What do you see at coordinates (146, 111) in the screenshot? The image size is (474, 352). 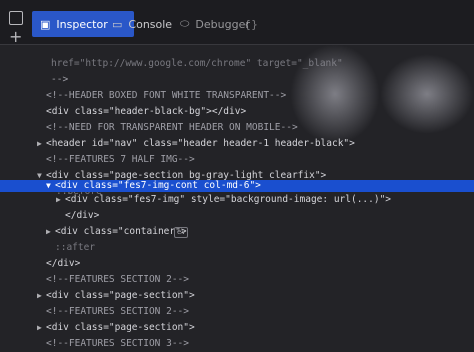 I see `tree-row-text: <div class="header-black-bg"></div>` at bounding box center [146, 111].